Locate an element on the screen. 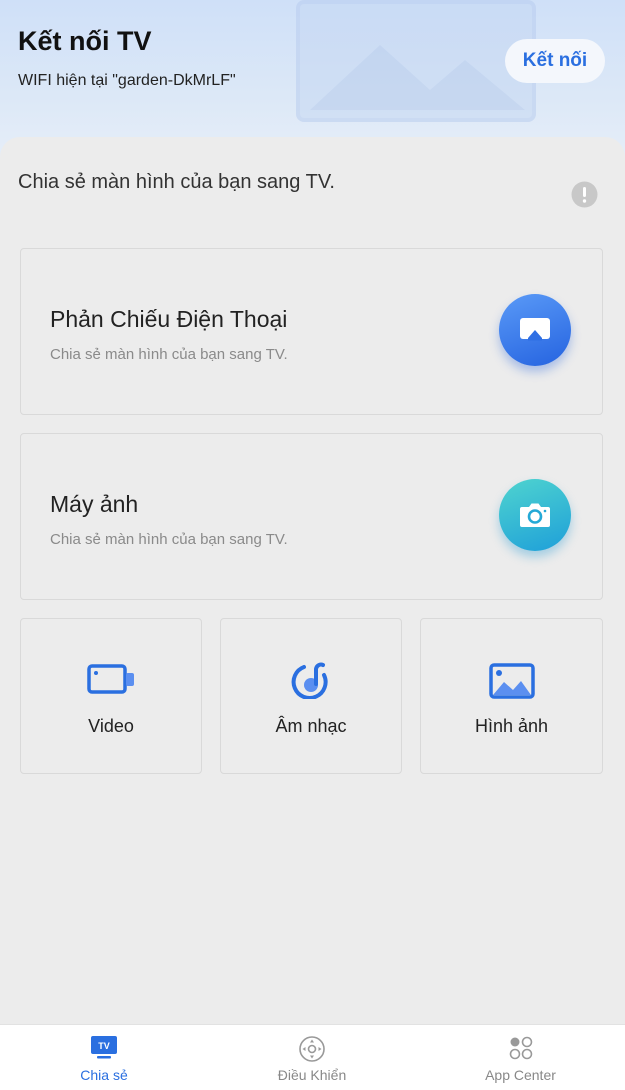  camera-desc: Chia sẻ màn hình của bạn sang TV. is located at coordinates (169, 539).